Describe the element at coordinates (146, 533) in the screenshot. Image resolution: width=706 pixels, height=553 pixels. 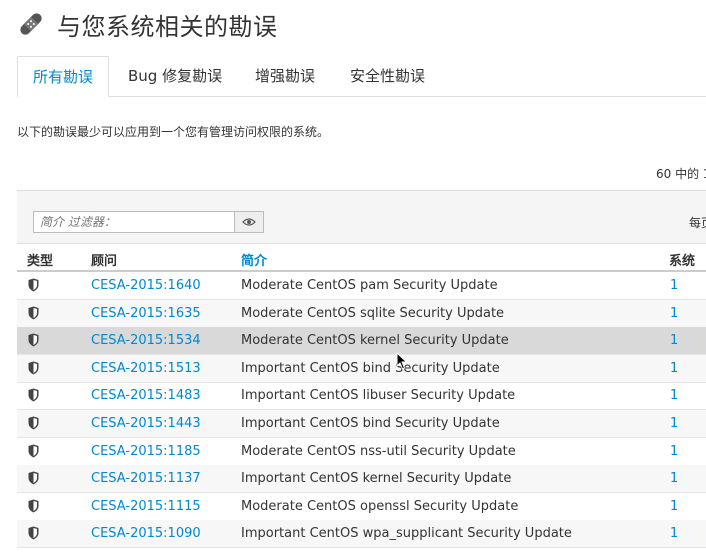
I see `advisory-link: CESA-2015:1090` at that location.